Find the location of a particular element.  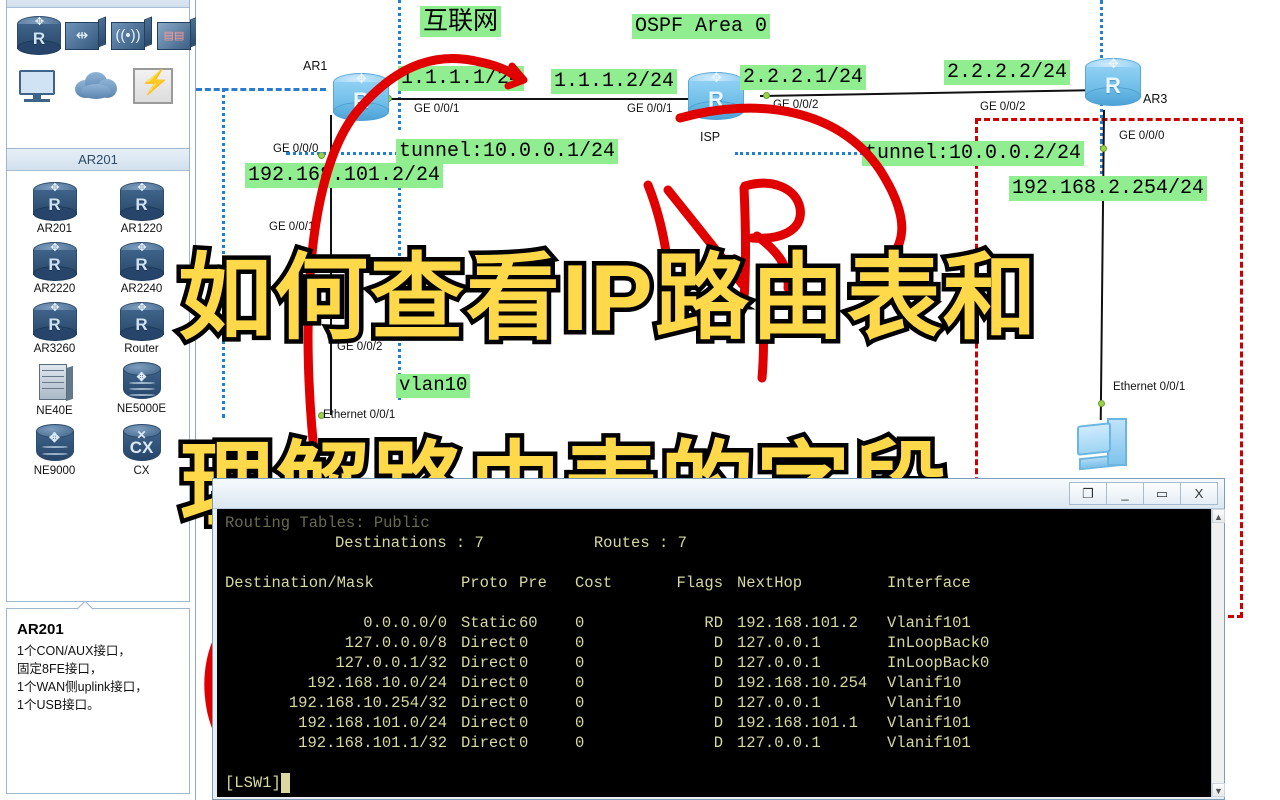

ip-1-1-1-2-label: 1.1.1.2/24 is located at coordinates (614, 81).